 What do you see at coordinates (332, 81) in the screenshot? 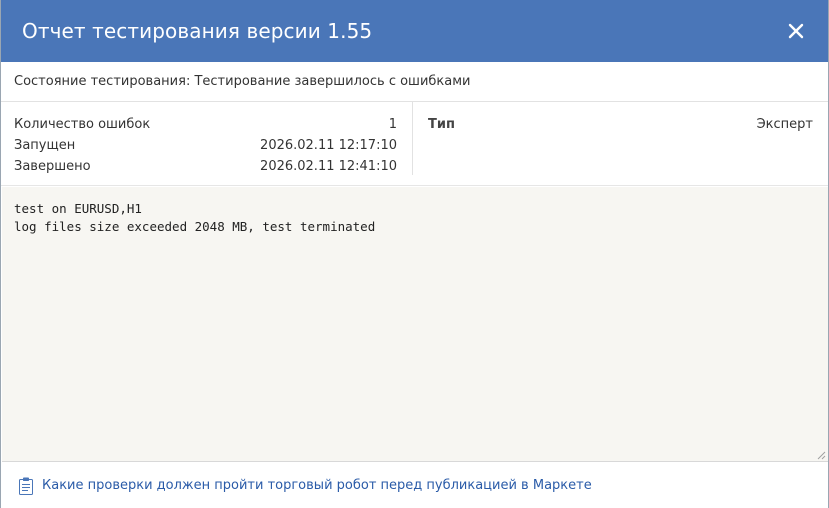
I see `status-value: Тестирование завершилось с ошибками` at bounding box center [332, 81].